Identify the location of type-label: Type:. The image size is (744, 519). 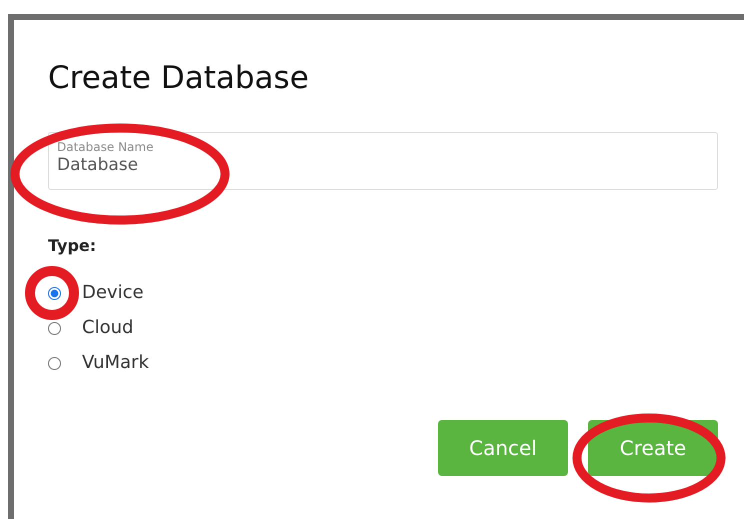
(73, 245).